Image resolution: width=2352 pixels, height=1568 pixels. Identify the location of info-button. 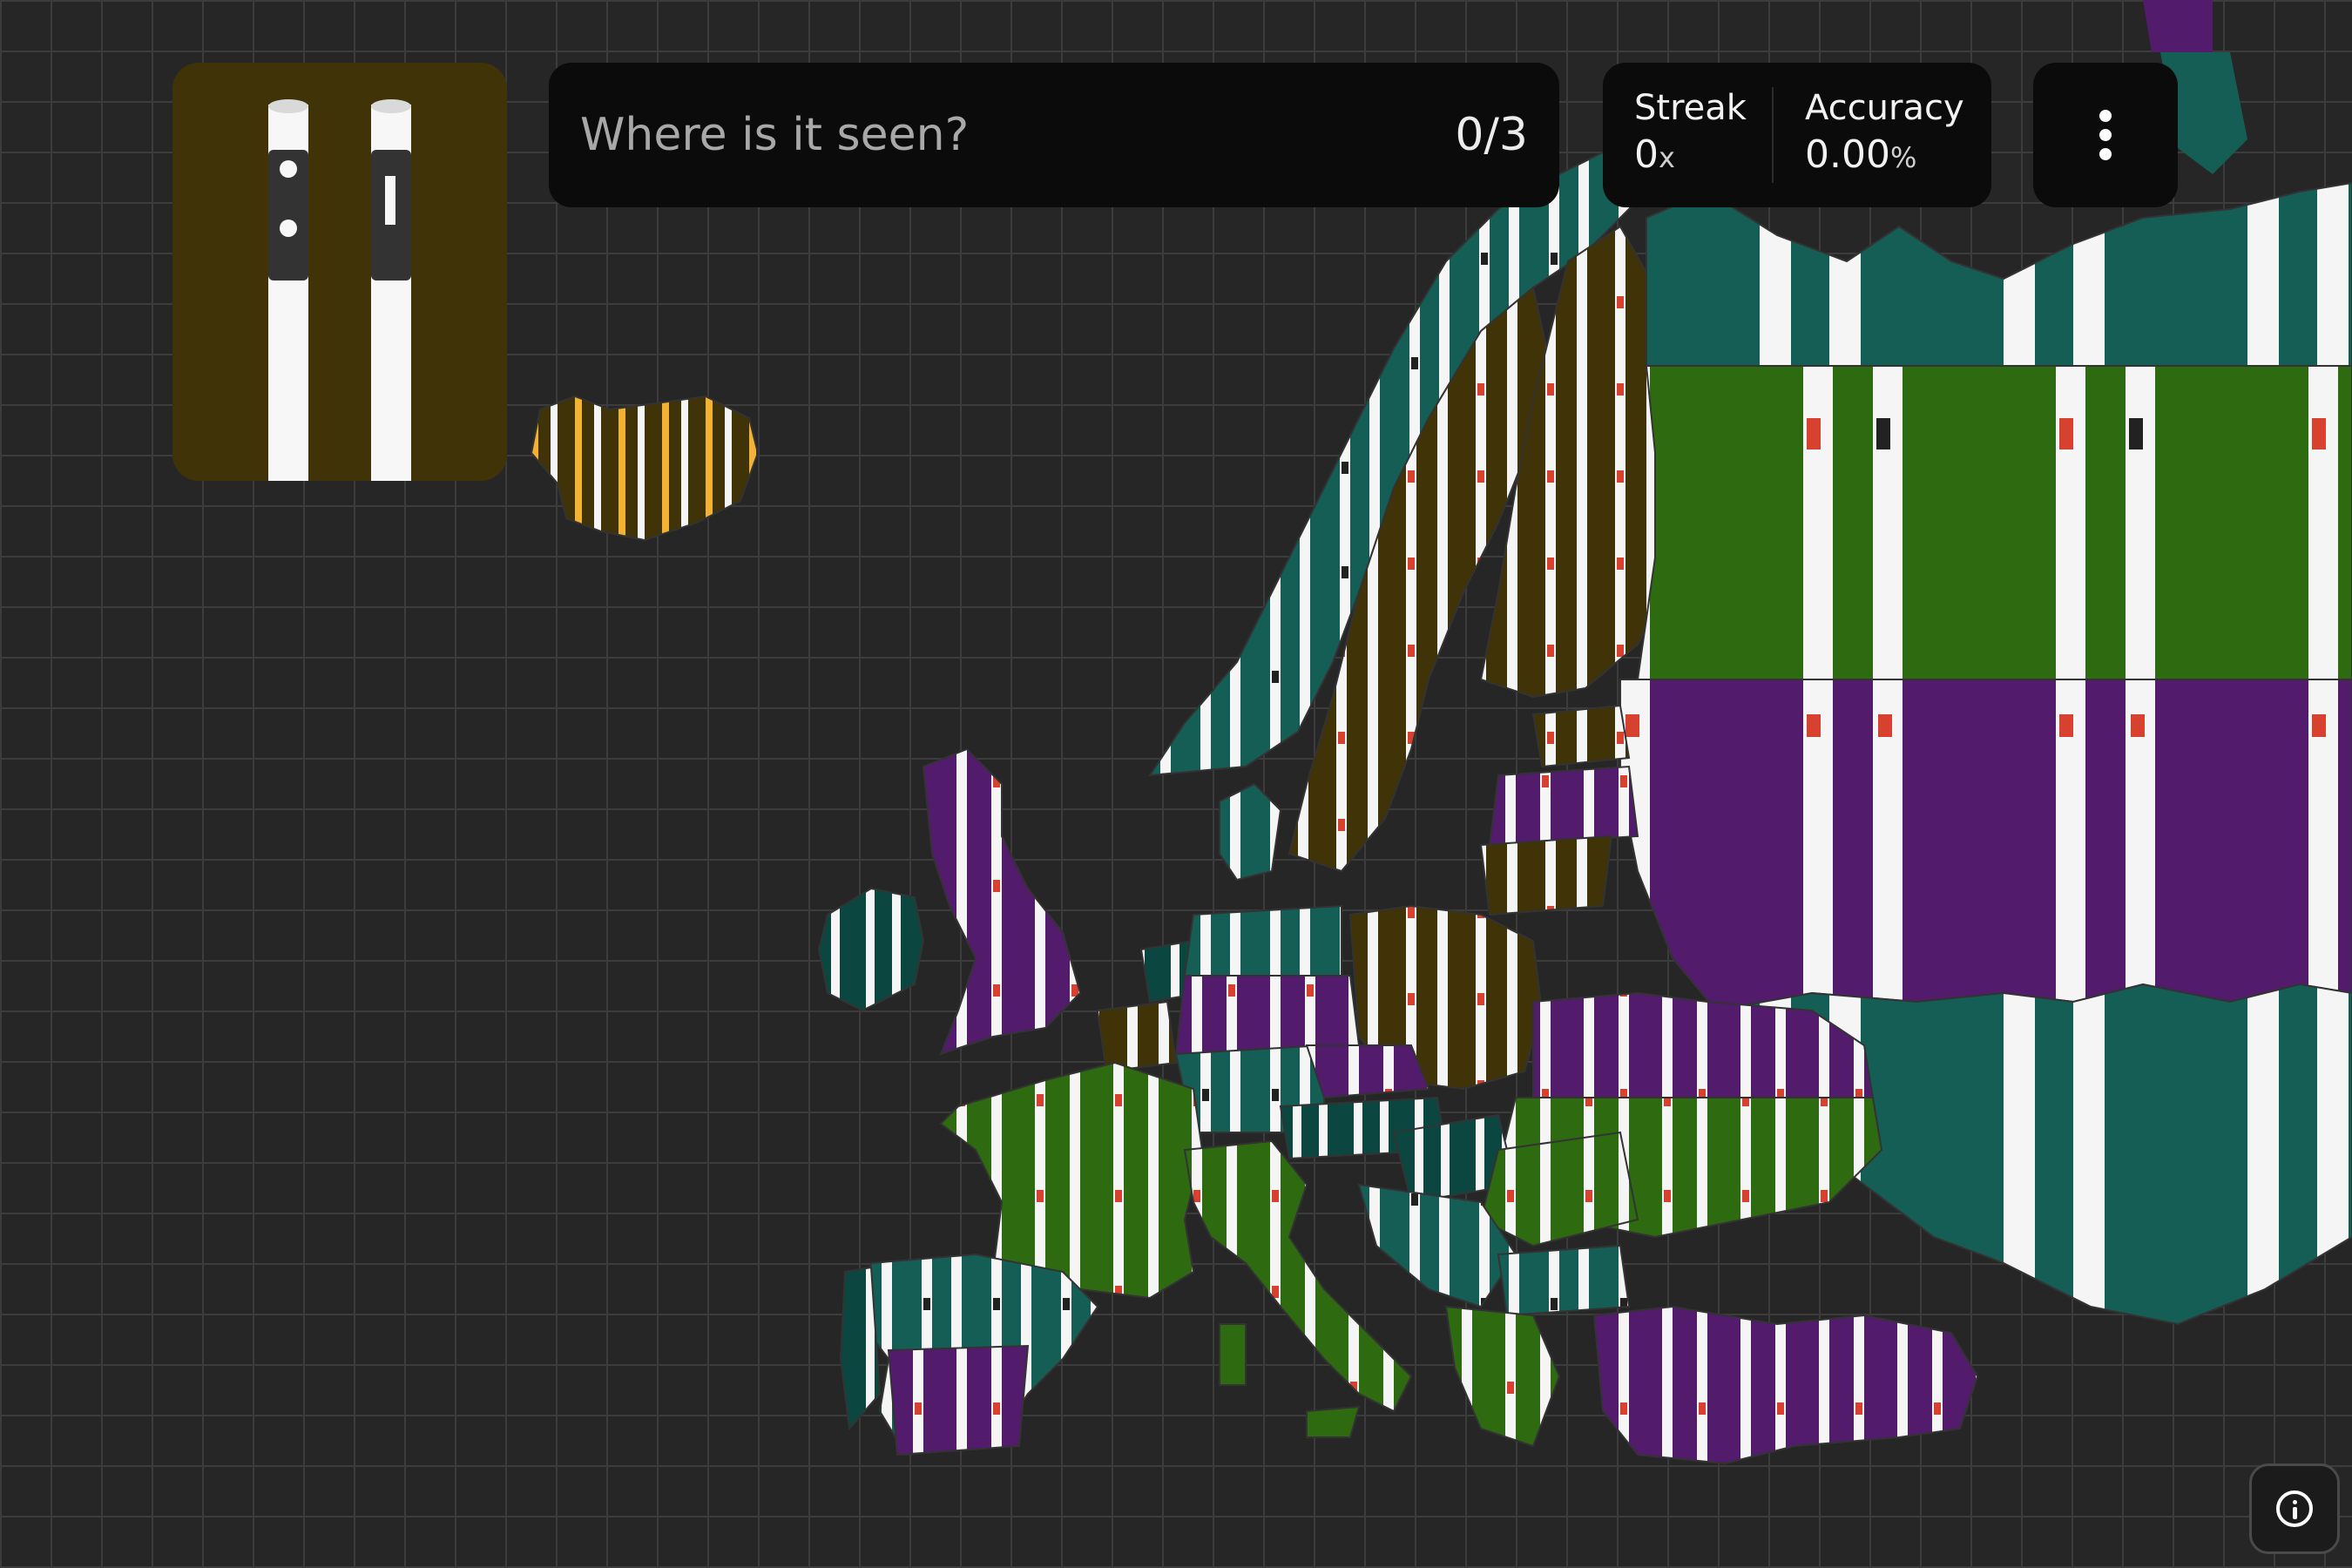
(2294, 1508).